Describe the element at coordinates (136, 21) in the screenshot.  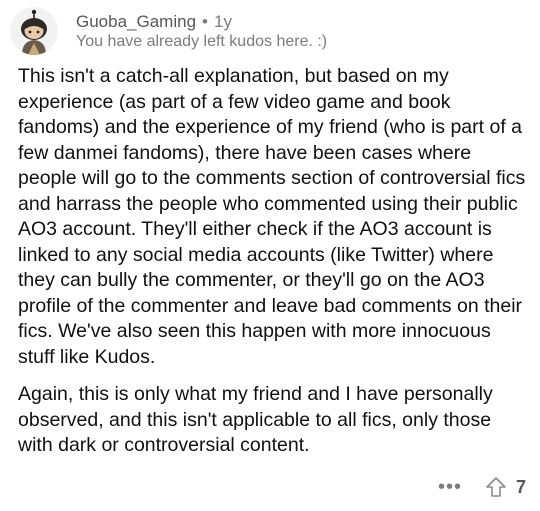
I see `username-link: Guoba_Gaming` at that location.